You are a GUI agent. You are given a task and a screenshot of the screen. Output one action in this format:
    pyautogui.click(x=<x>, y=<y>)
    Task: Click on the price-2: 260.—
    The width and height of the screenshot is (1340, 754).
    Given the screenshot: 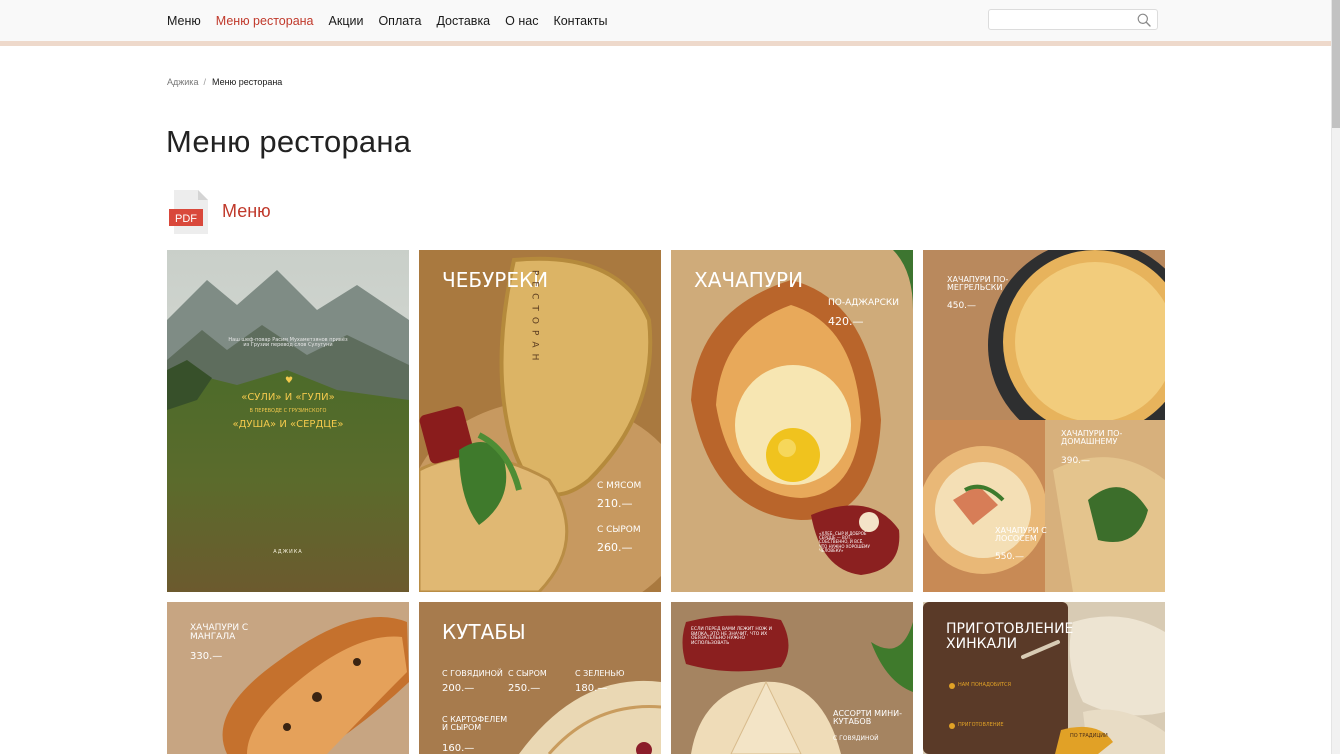 What is the action you would take?
    pyautogui.click(x=615, y=547)
    